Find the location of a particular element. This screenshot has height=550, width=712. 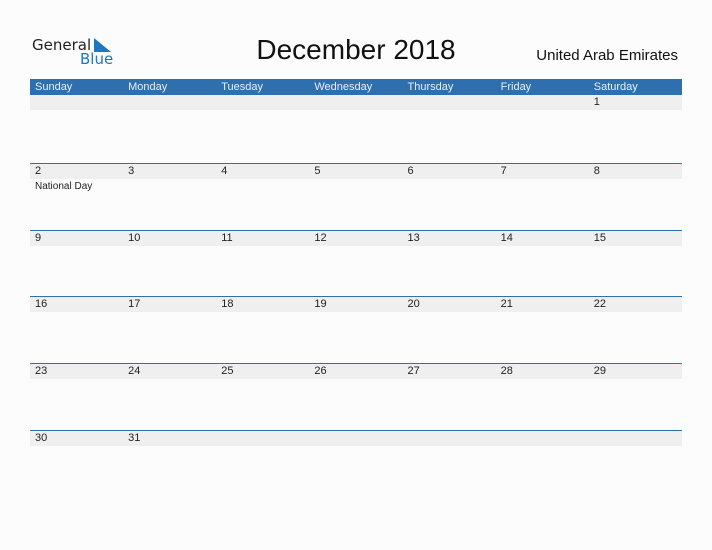

day-cell: 16 is located at coordinates (76, 304).